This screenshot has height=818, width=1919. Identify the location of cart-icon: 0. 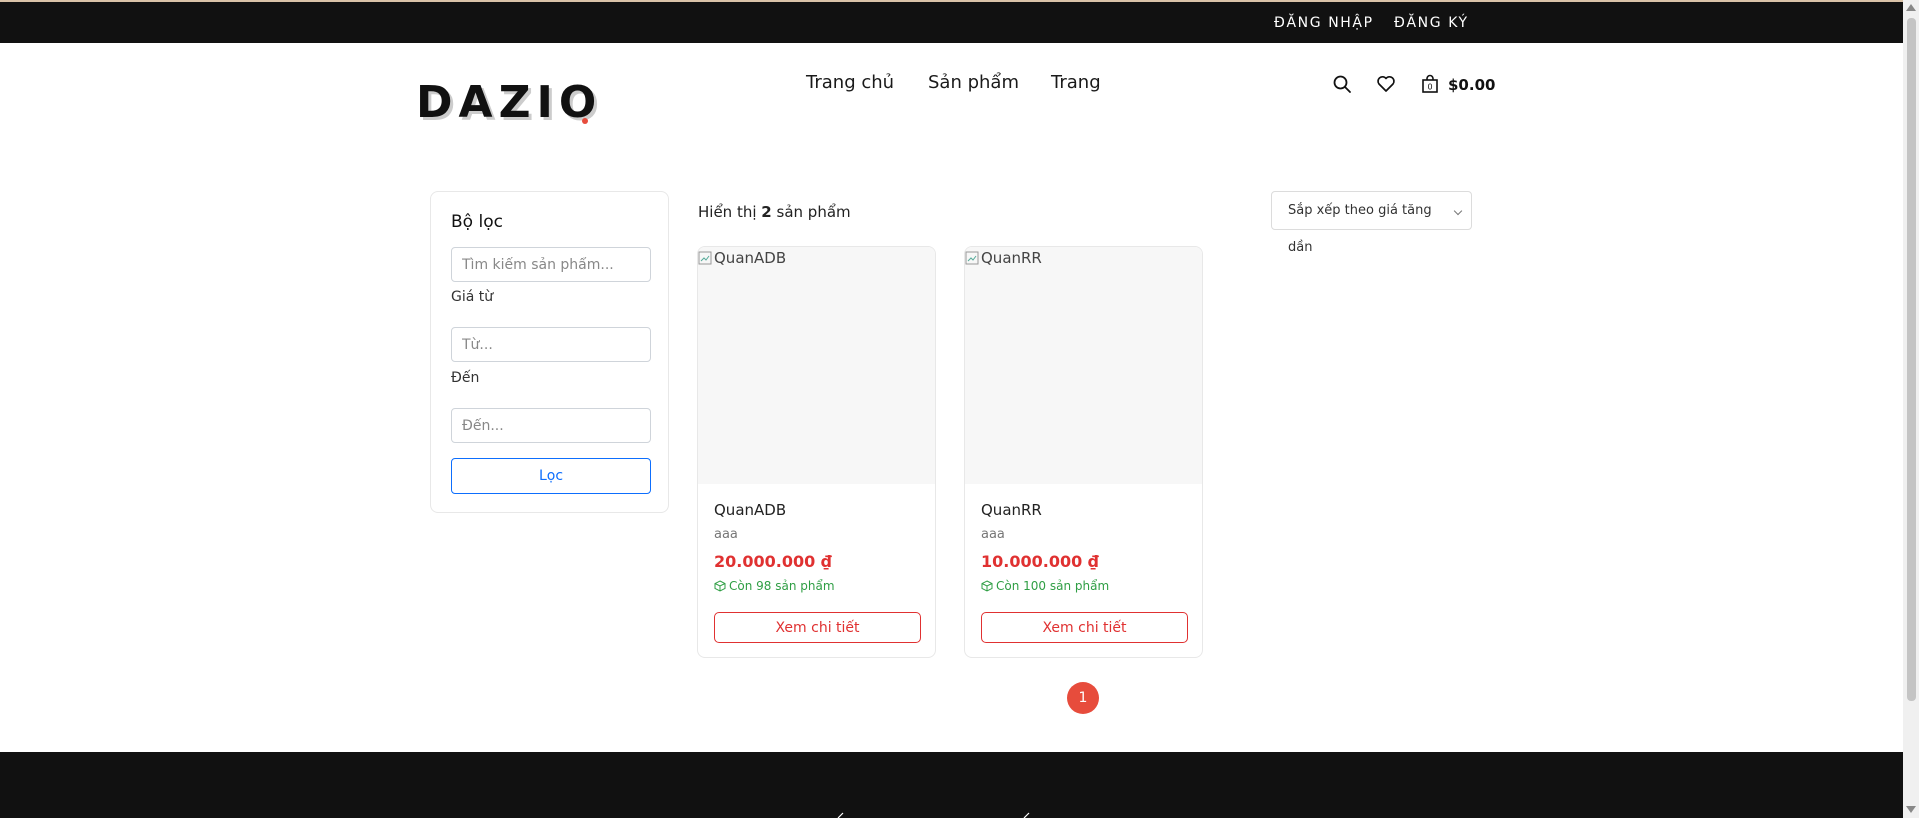
(1430, 84).